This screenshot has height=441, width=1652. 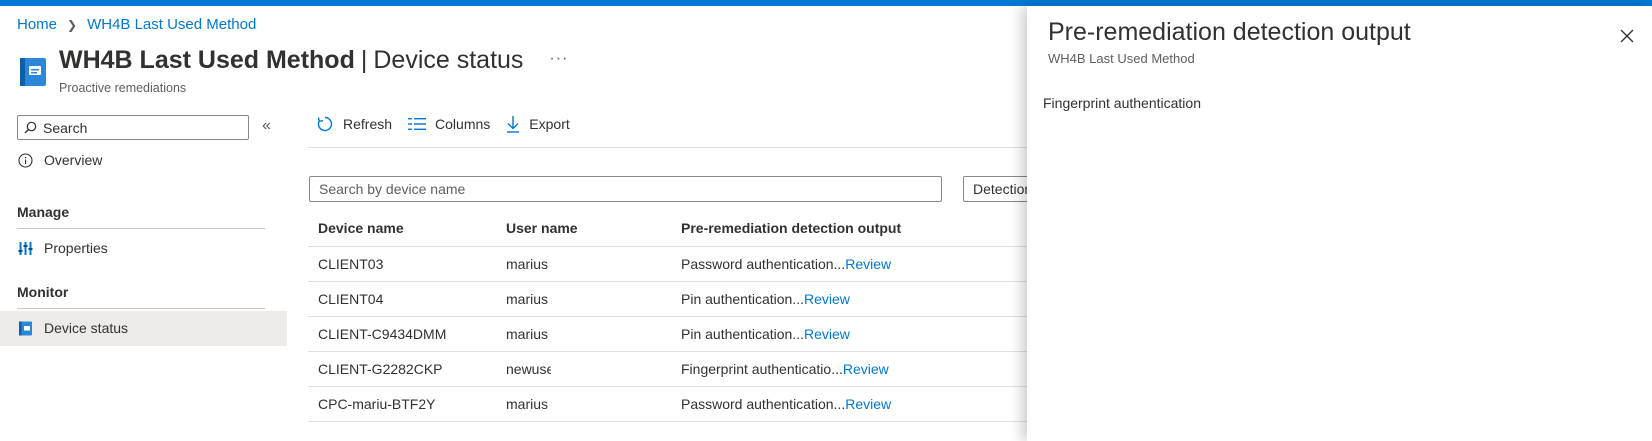 What do you see at coordinates (1122, 103) in the screenshot?
I see `panel-output-text: Fingerprint authentication` at bounding box center [1122, 103].